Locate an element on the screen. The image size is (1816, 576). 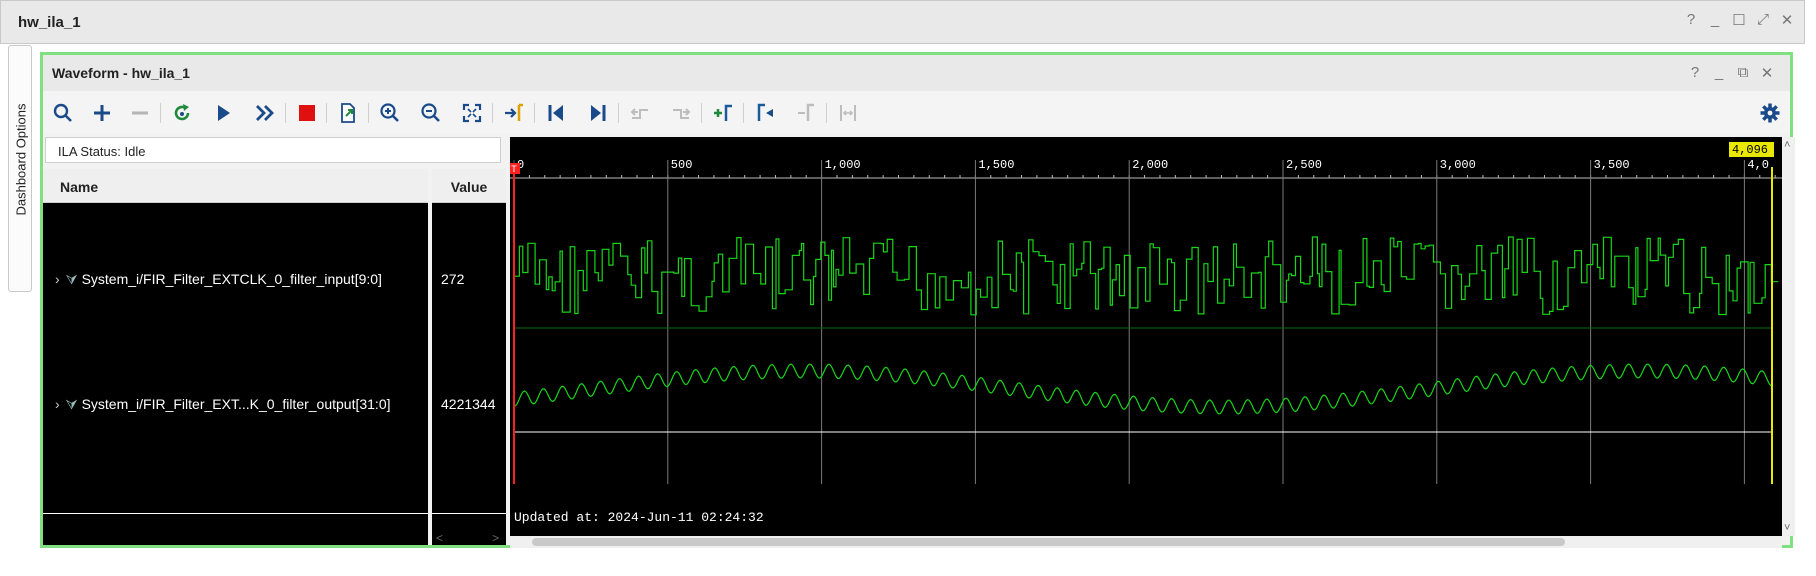
scroll-left-icon: < is located at coordinates (439, 538).